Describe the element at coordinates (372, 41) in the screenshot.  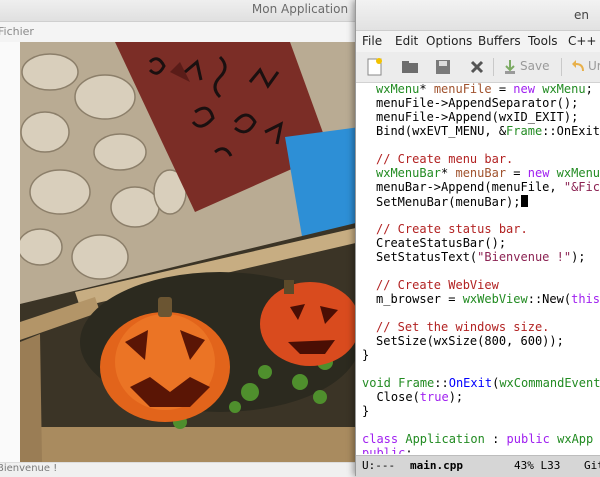
I see `menu-file: File` at that location.